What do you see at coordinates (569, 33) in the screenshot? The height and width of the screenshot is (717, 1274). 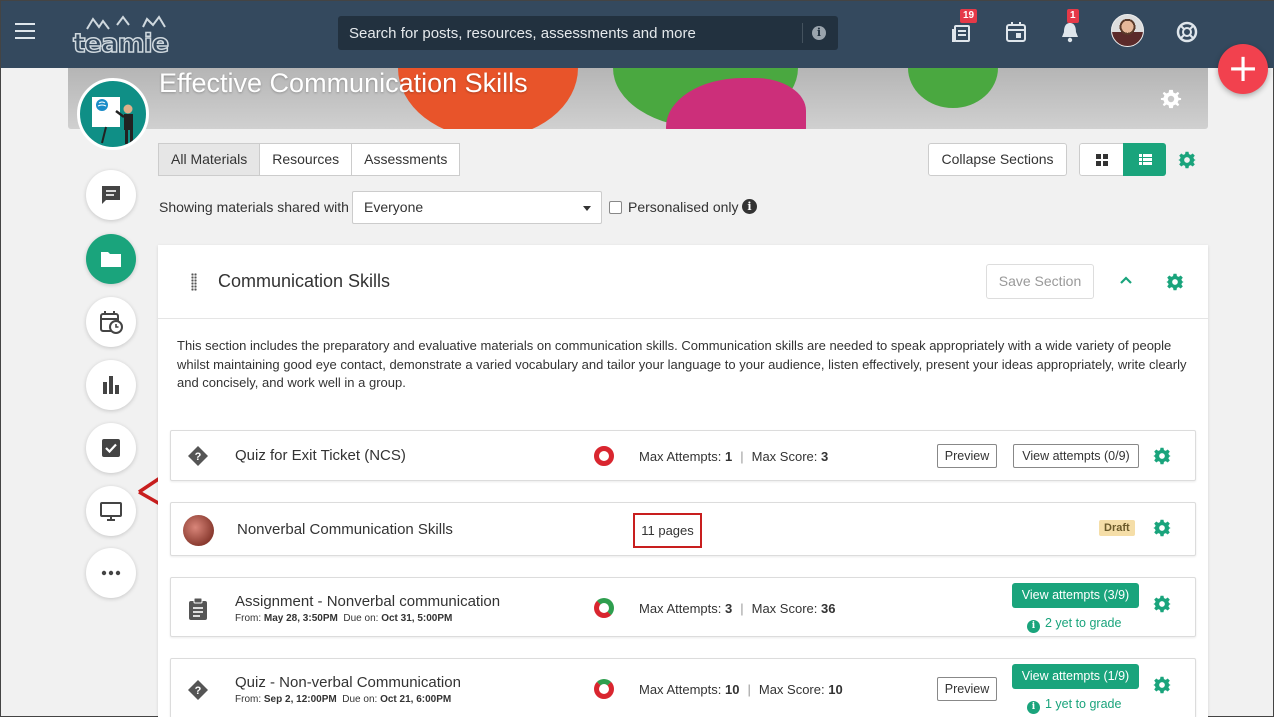 I see `search-input` at bounding box center [569, 33].